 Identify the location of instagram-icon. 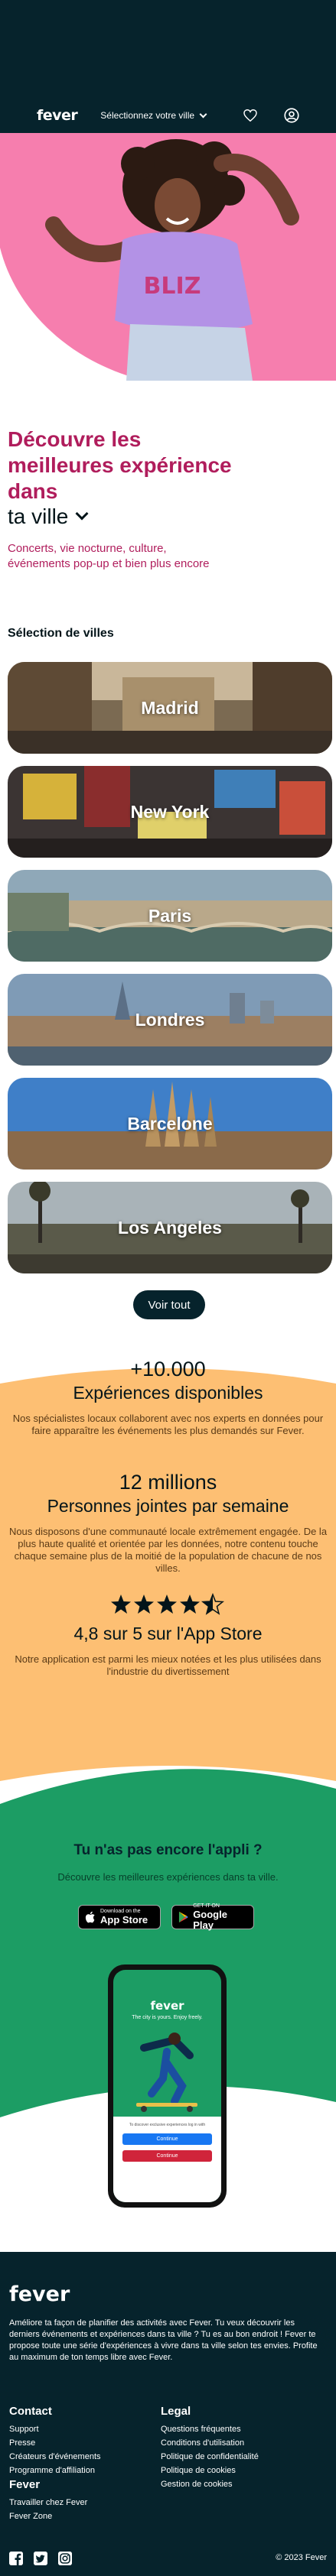
(65, 2558).